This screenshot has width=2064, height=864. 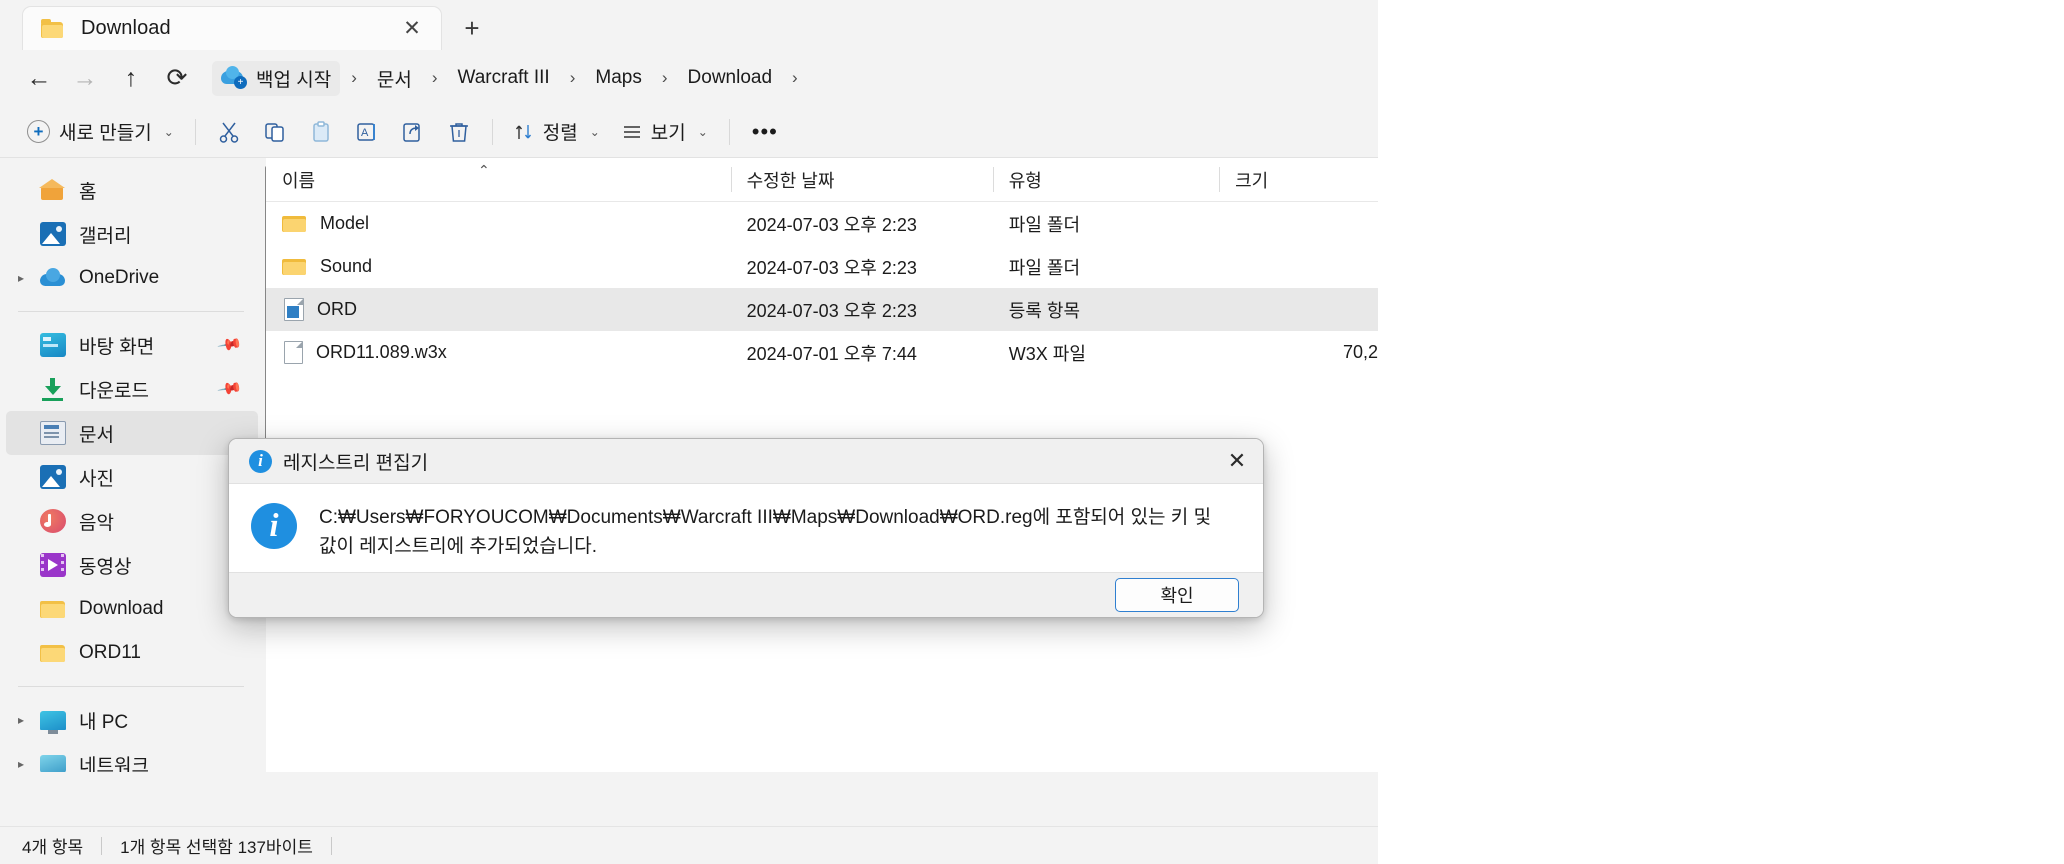 I want to click on new-tab-button: +, so click(x=472, y=28).